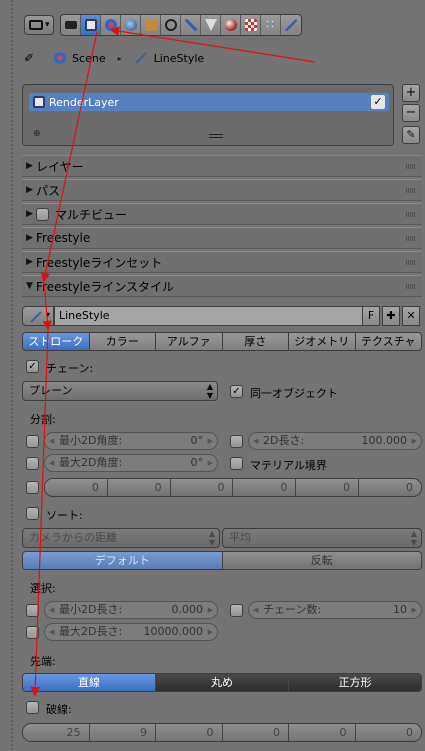  I want to click on panel-lineset: ▶ Freestyleラインセット, so click(222, 262).